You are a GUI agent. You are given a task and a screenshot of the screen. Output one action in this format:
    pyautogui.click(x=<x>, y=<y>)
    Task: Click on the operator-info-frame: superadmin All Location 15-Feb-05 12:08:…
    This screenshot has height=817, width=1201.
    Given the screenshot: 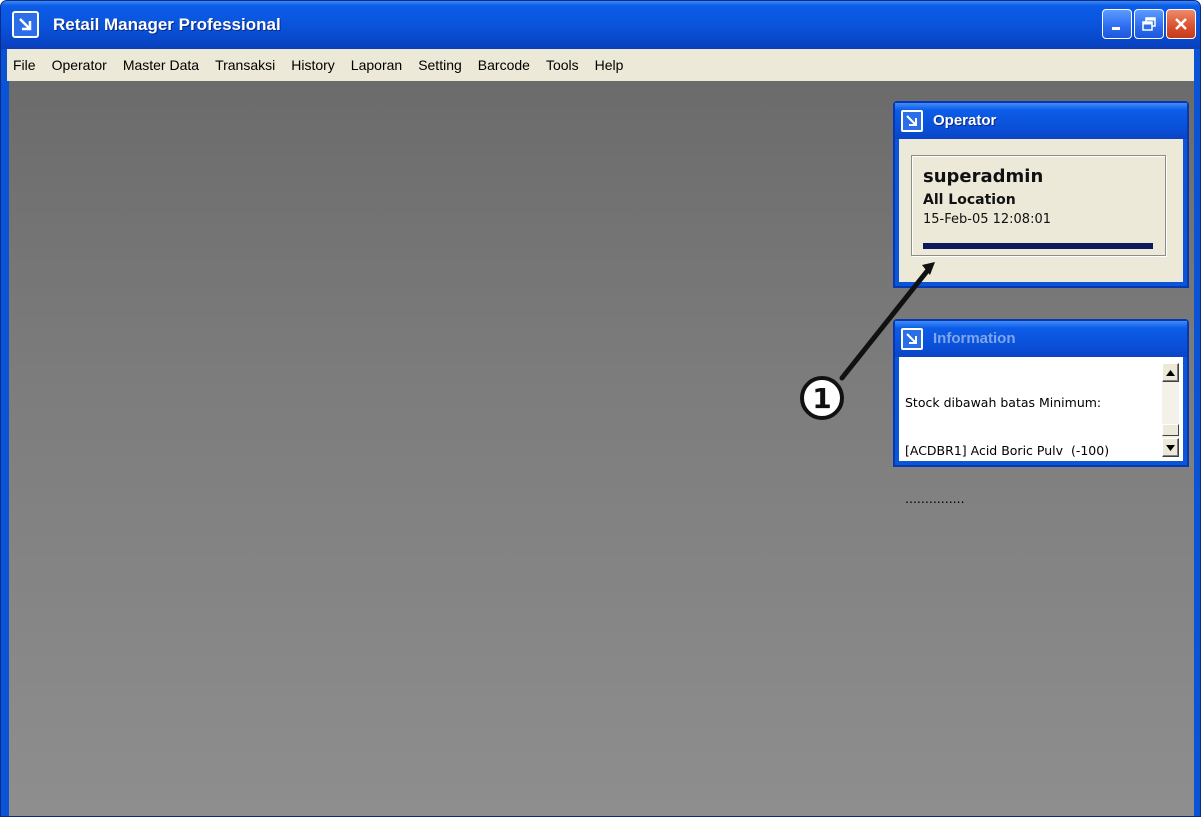 What is the action you would take?
    pyautogui.click(x=1038, y=205)
    